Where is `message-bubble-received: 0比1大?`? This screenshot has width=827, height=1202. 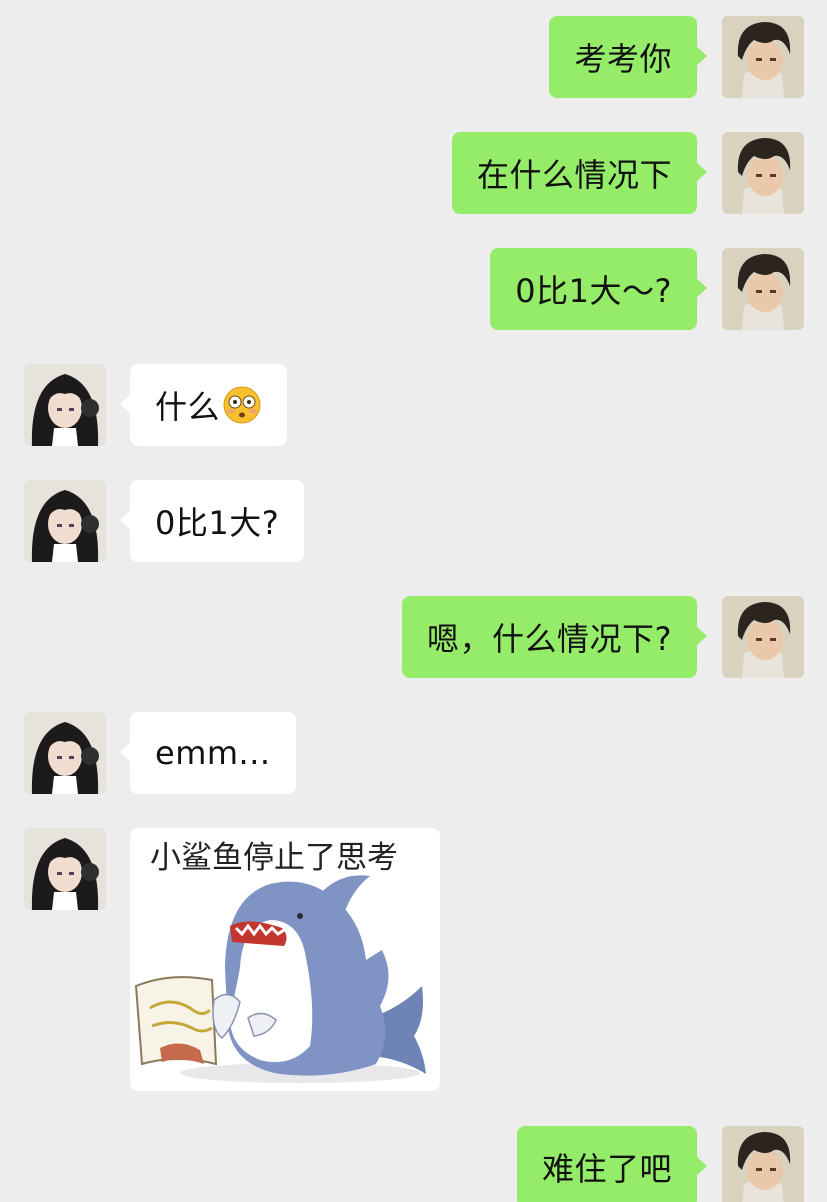 message-bubble-received: 0比1大? is located at coordinates (212, 521).